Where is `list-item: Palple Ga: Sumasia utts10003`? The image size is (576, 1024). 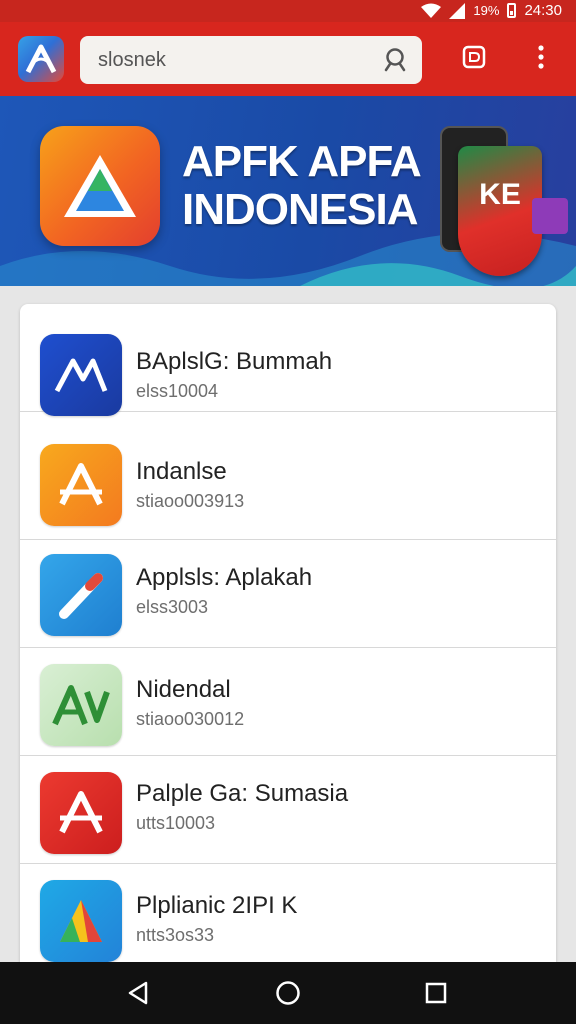
list-item: Palple Ga: Sumasia utts10003 is located at coordinates (288, 810).